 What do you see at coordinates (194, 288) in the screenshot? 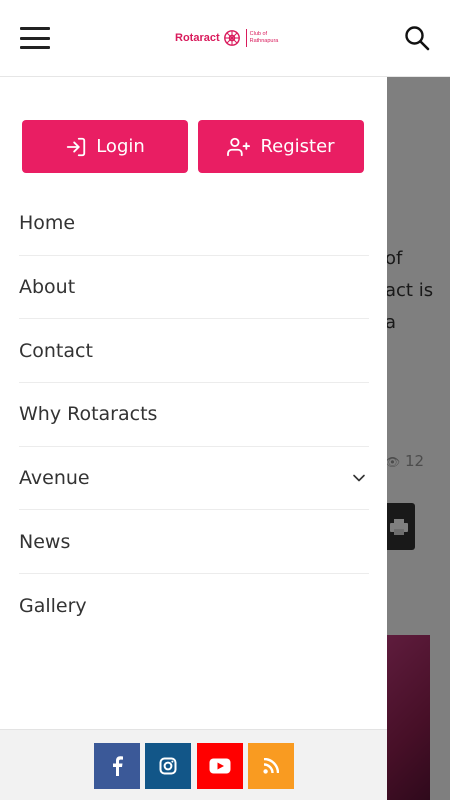
I see `menu-item-about: About` at bounding box center [194, 288].